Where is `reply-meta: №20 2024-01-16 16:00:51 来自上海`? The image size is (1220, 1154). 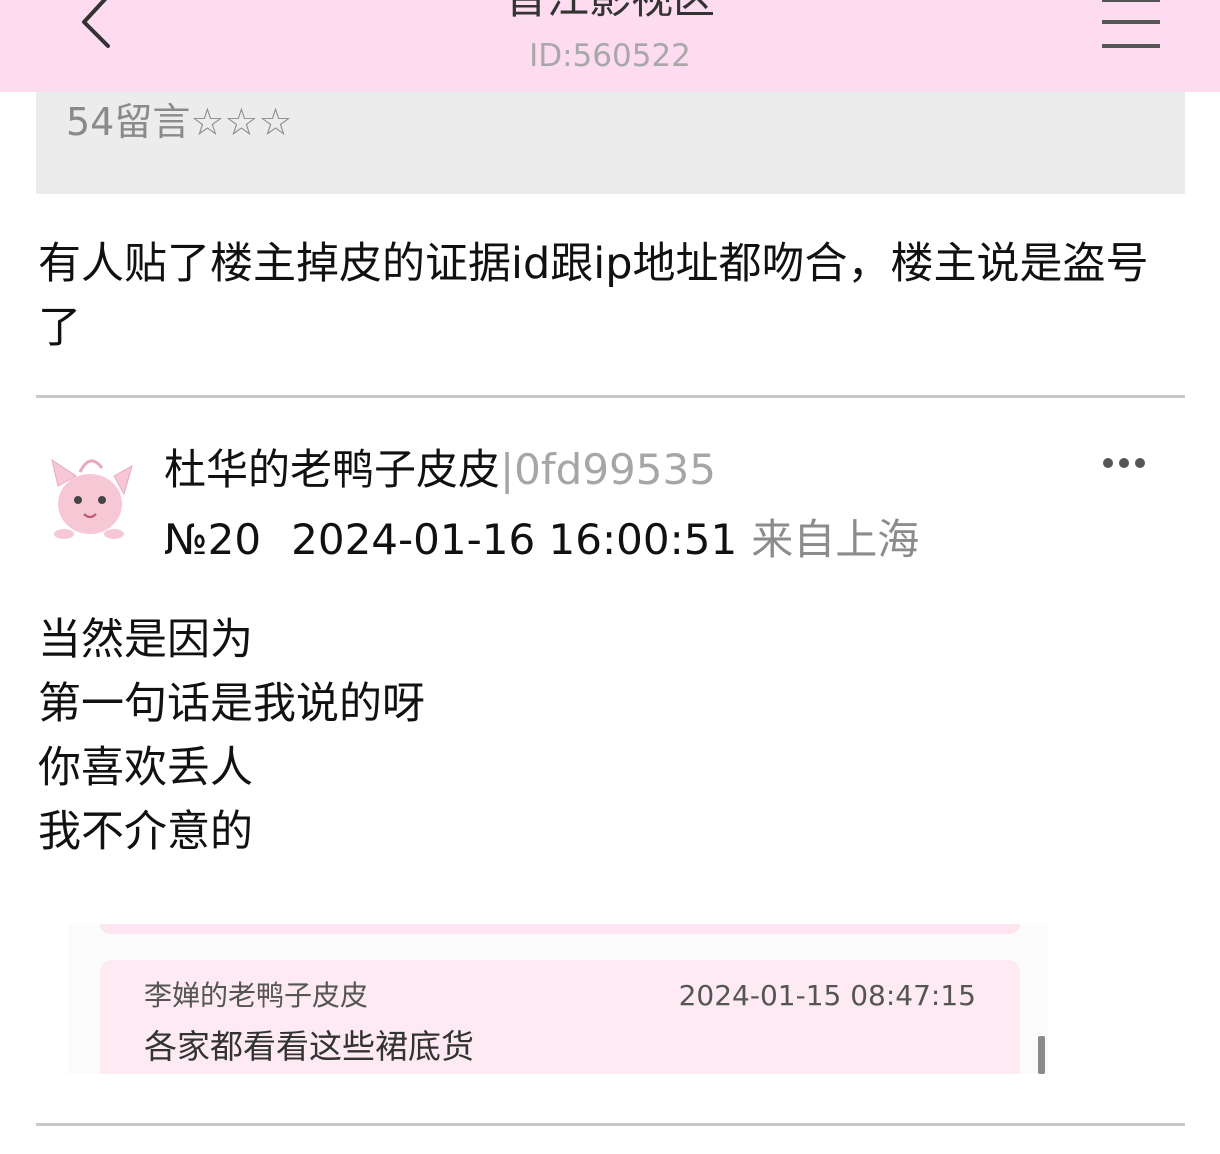
reply-meta: №20 2024-01-16 16:00:51 来自上海 is located at coordinates (541, 540).